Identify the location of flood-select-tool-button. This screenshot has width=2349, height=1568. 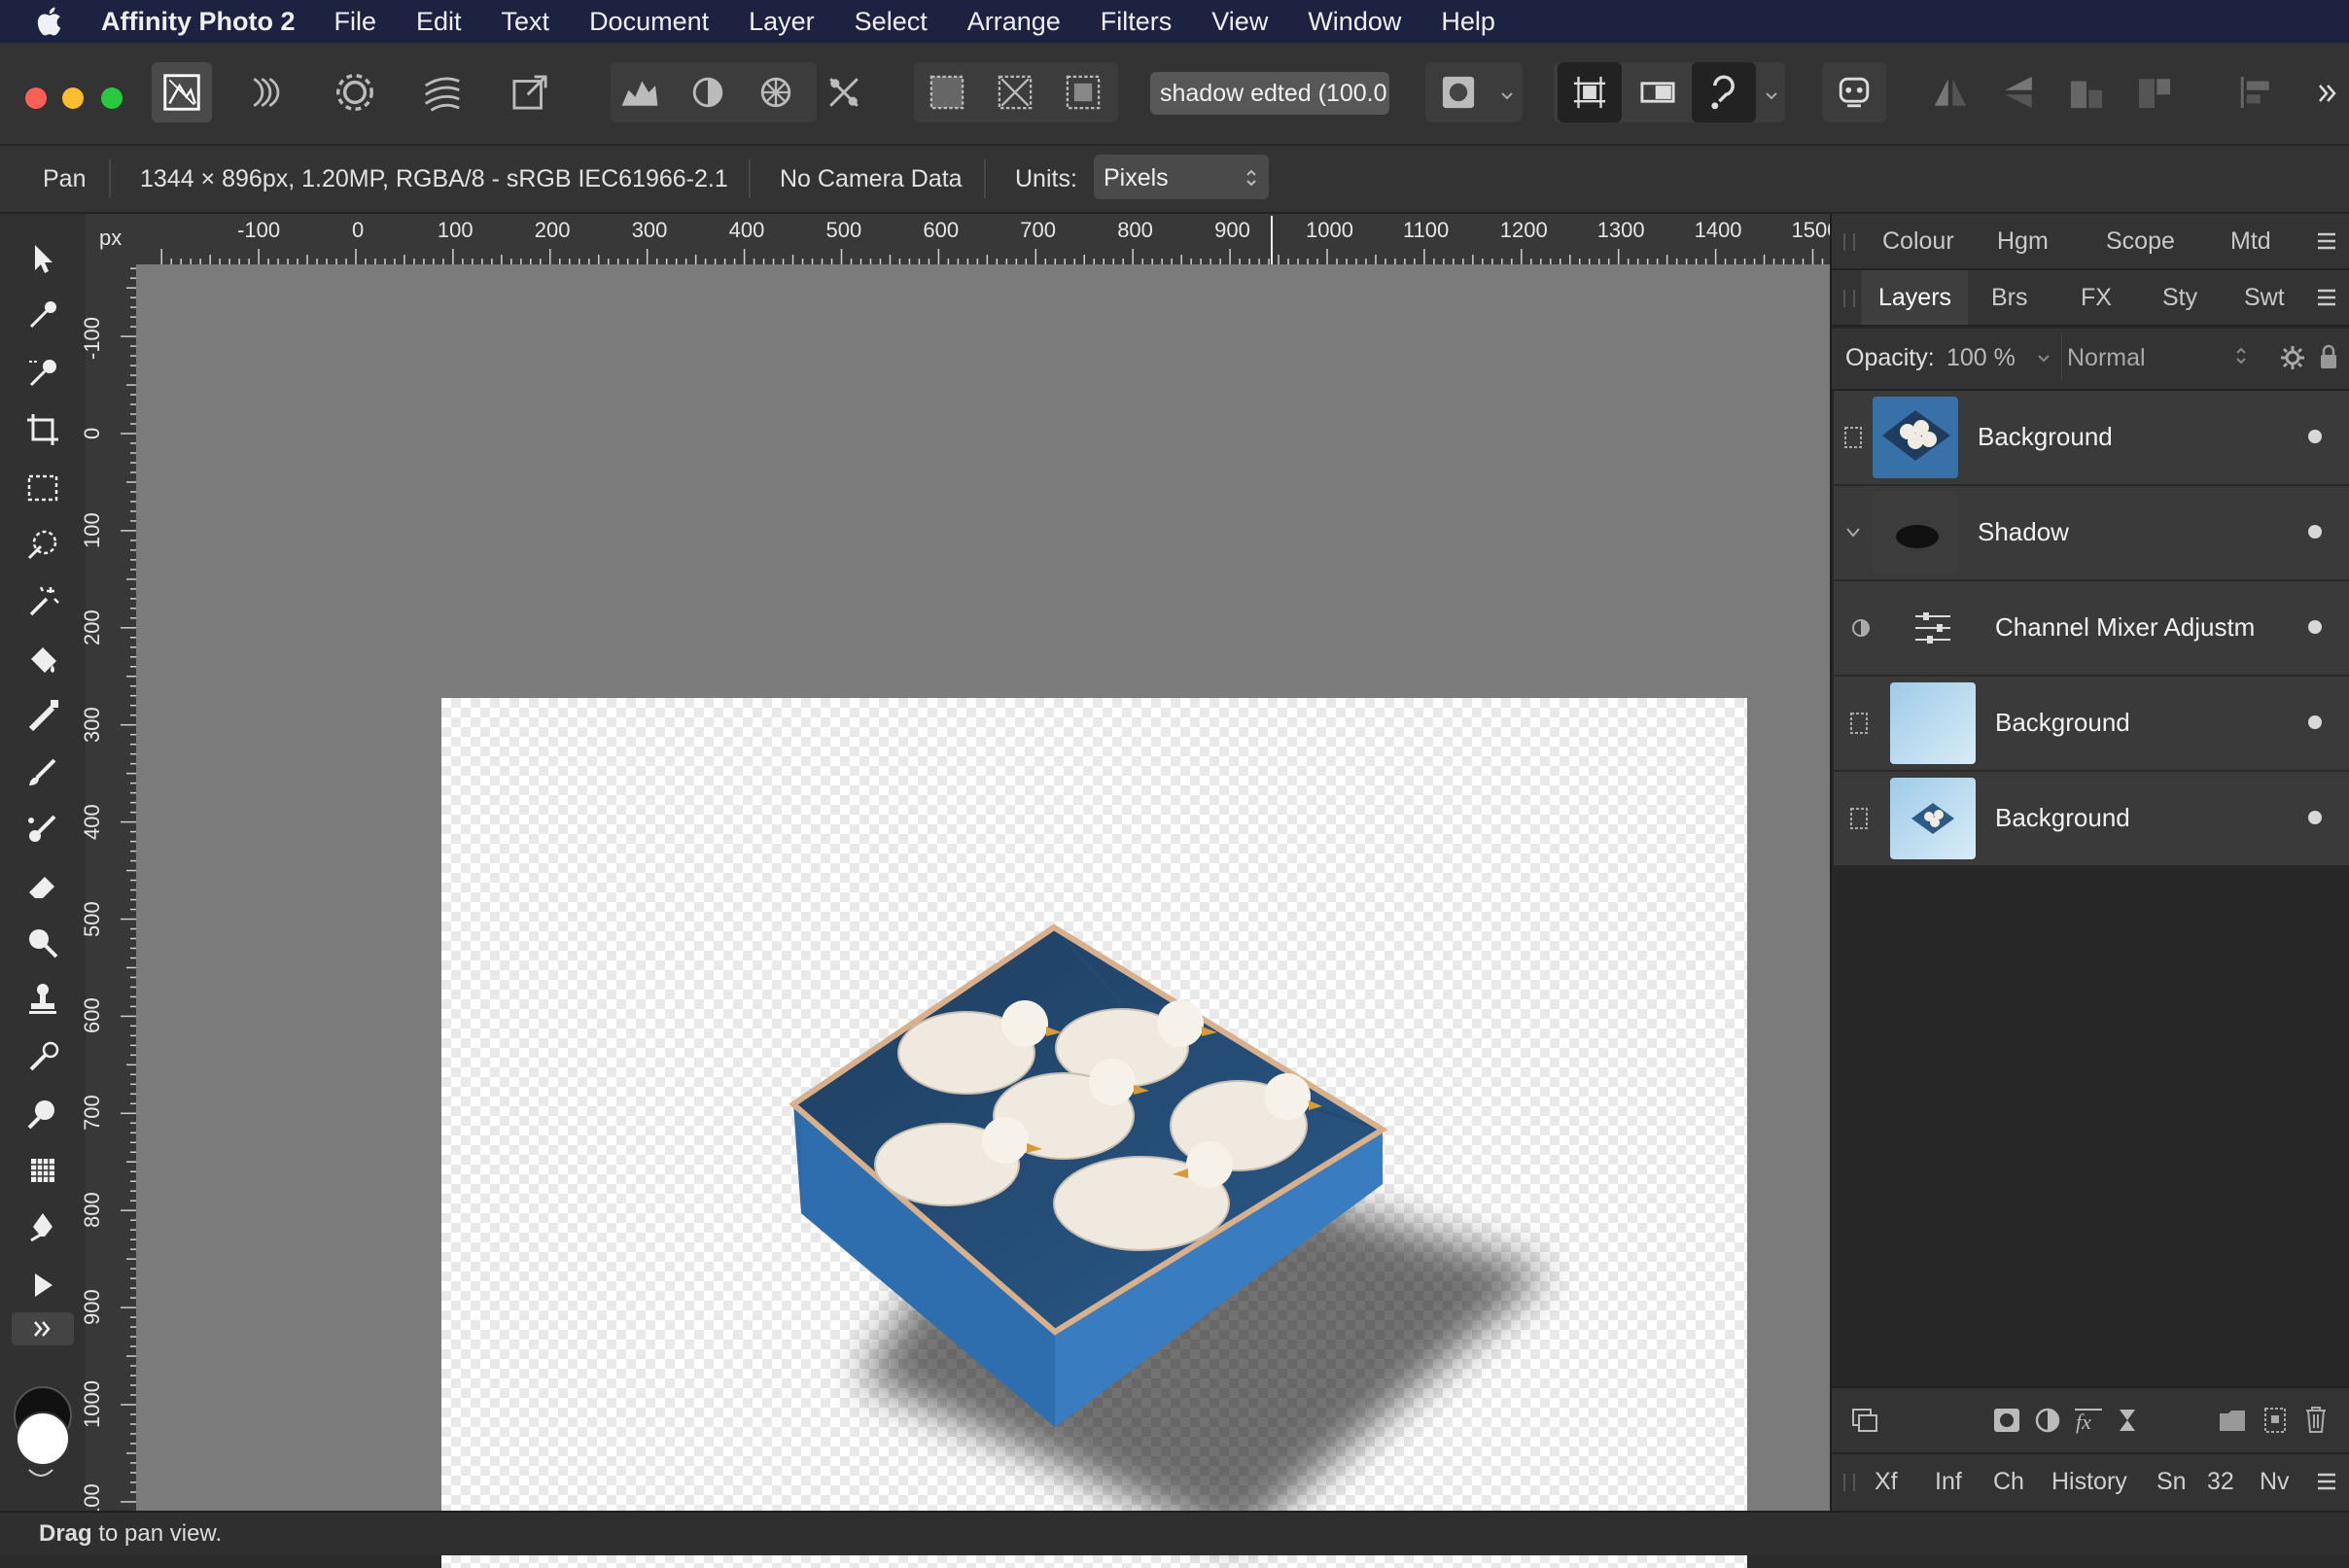
(43, 544).